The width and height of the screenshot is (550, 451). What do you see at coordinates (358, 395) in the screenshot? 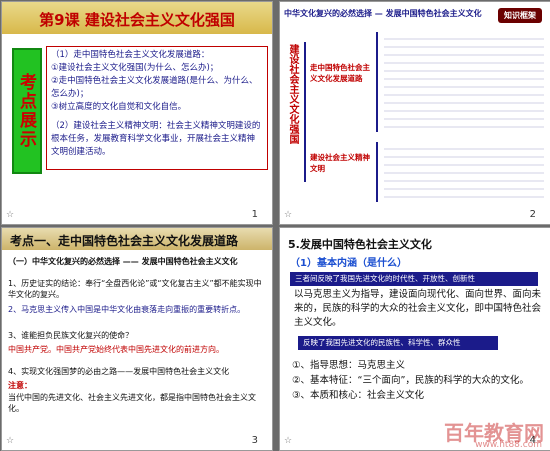
I see `list-item: ③、本质和核心：社会主义文化` at bounding box center [358, 395].